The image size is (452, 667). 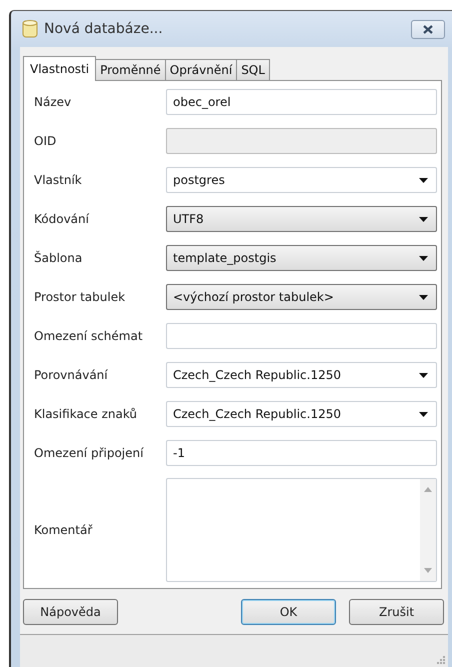 What do you see at coordinates (301, 102) in the screenshot?
I see `input-field: obec_orel` at bounding box center [301, 102].